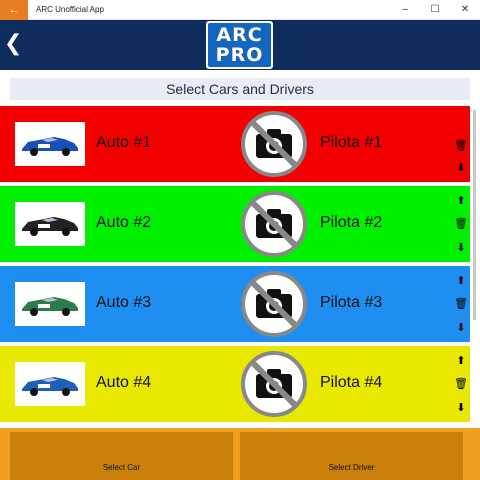  I want to click on pilot-label: Pilota #4, so click(351, 382).